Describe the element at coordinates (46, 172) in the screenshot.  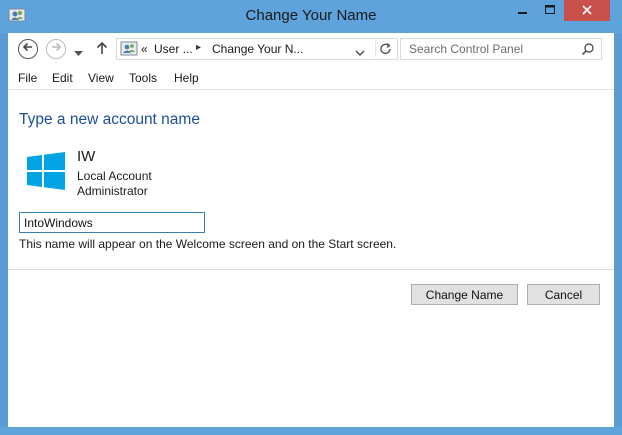
I see `avatar` at that location.